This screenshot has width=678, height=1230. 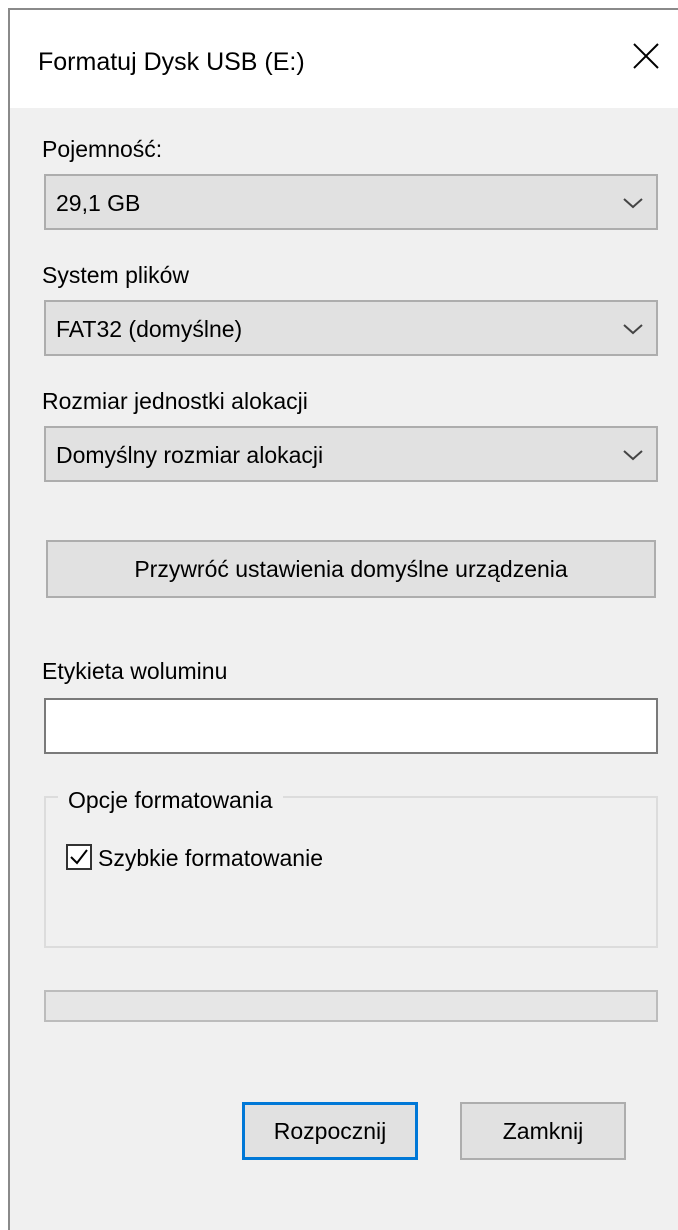 What do you see at coordinates (135, 671) in the screenshot?
I see `volume-label-label: Etykieta woluminu` at bounding box center [135, 671].